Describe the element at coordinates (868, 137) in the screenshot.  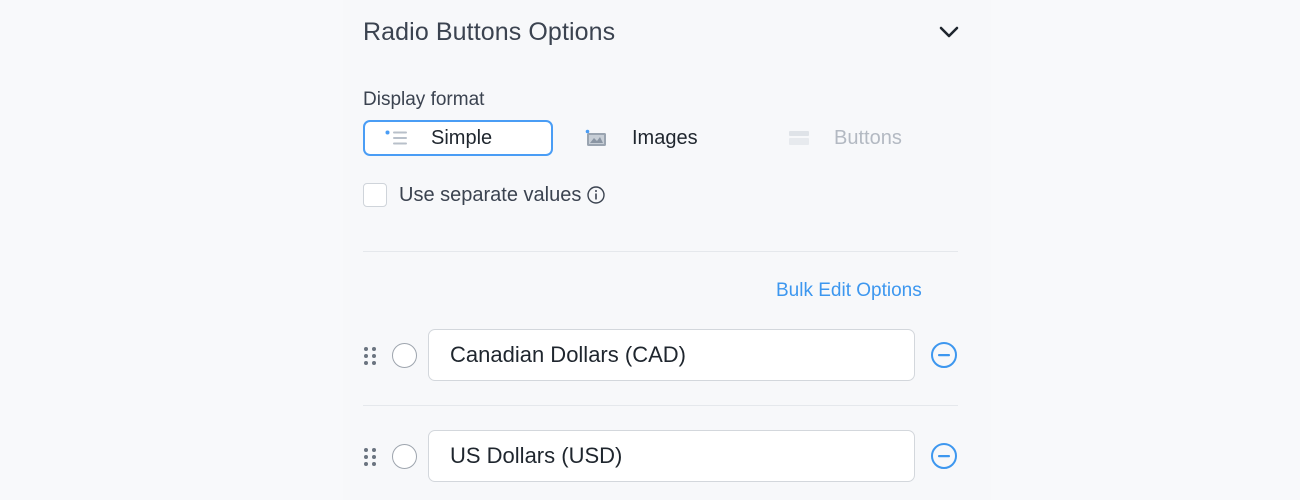
I see `format-option-label: Buttons` at that location.